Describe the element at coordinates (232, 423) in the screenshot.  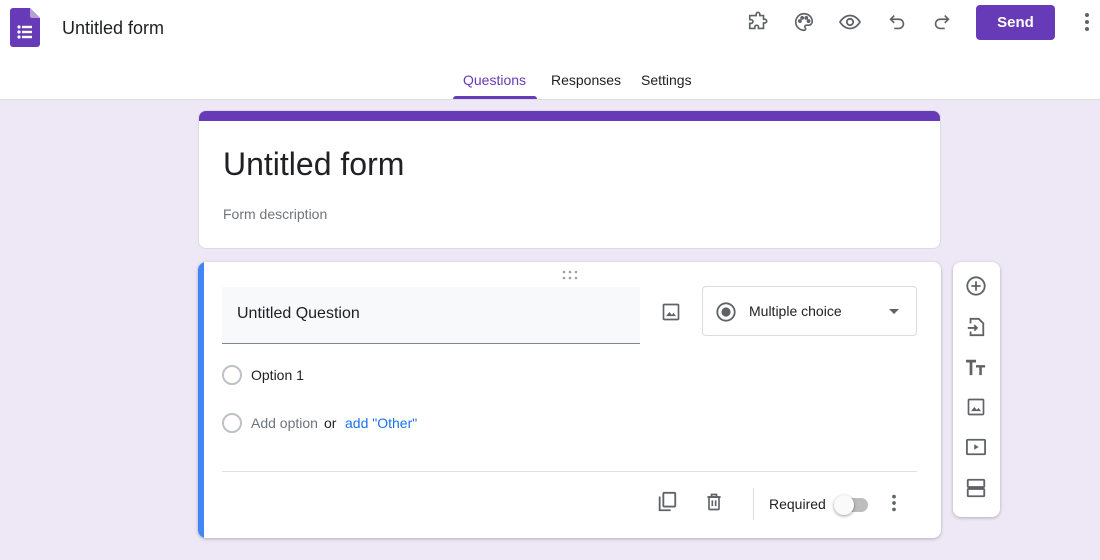
I see `add-option-radio-icon` at that location.